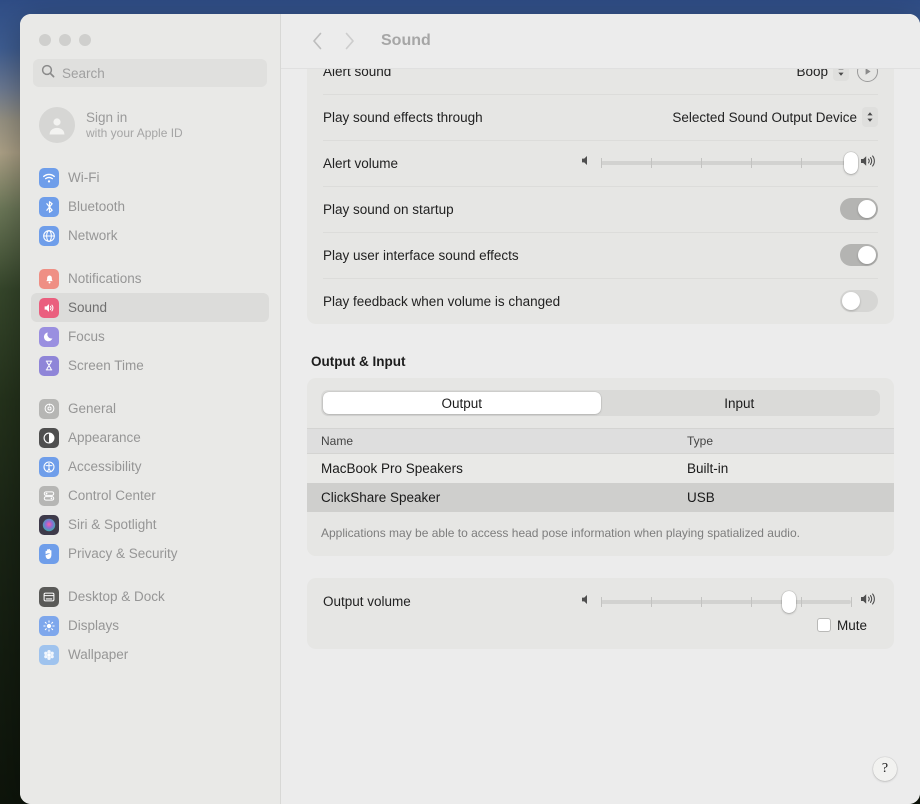 Image resolution: width=920 pixels, height=804 pixels. What do you see at coordinates (116, 596) in the screenshot?
I see `sidebar-item-label: Desktop & Dock` at bounding box center [116, 596].